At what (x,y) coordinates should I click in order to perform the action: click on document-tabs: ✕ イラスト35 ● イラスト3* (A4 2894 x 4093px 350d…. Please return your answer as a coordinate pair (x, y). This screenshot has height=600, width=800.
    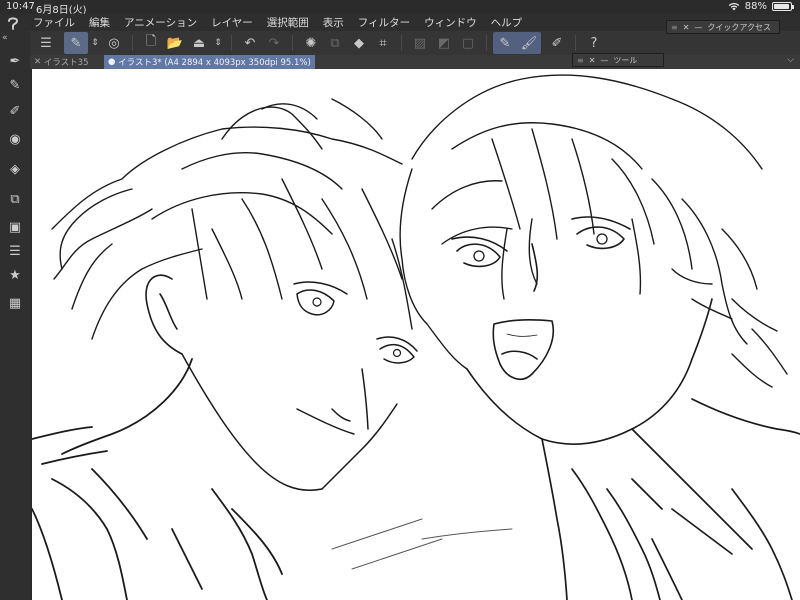
    Looking at the image, I should click on (415, 62).